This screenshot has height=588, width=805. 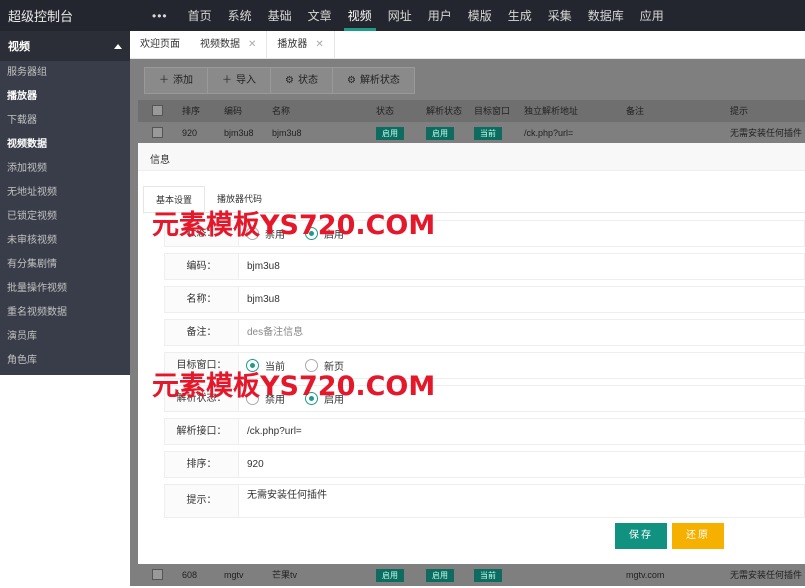 I want to click on column-header: 编码, so click(x=233, y=111).